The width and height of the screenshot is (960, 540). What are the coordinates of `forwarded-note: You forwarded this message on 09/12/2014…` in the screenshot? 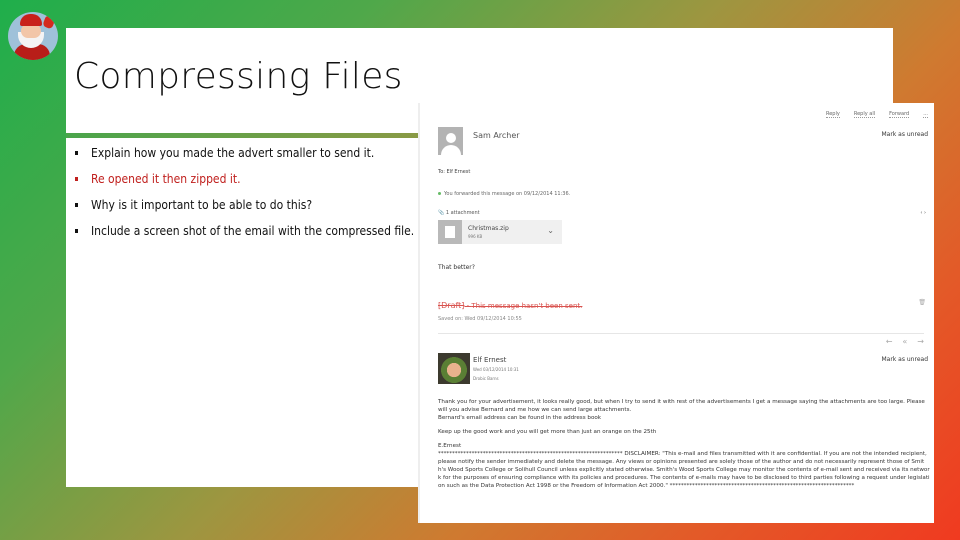 It's located at (504, 194).